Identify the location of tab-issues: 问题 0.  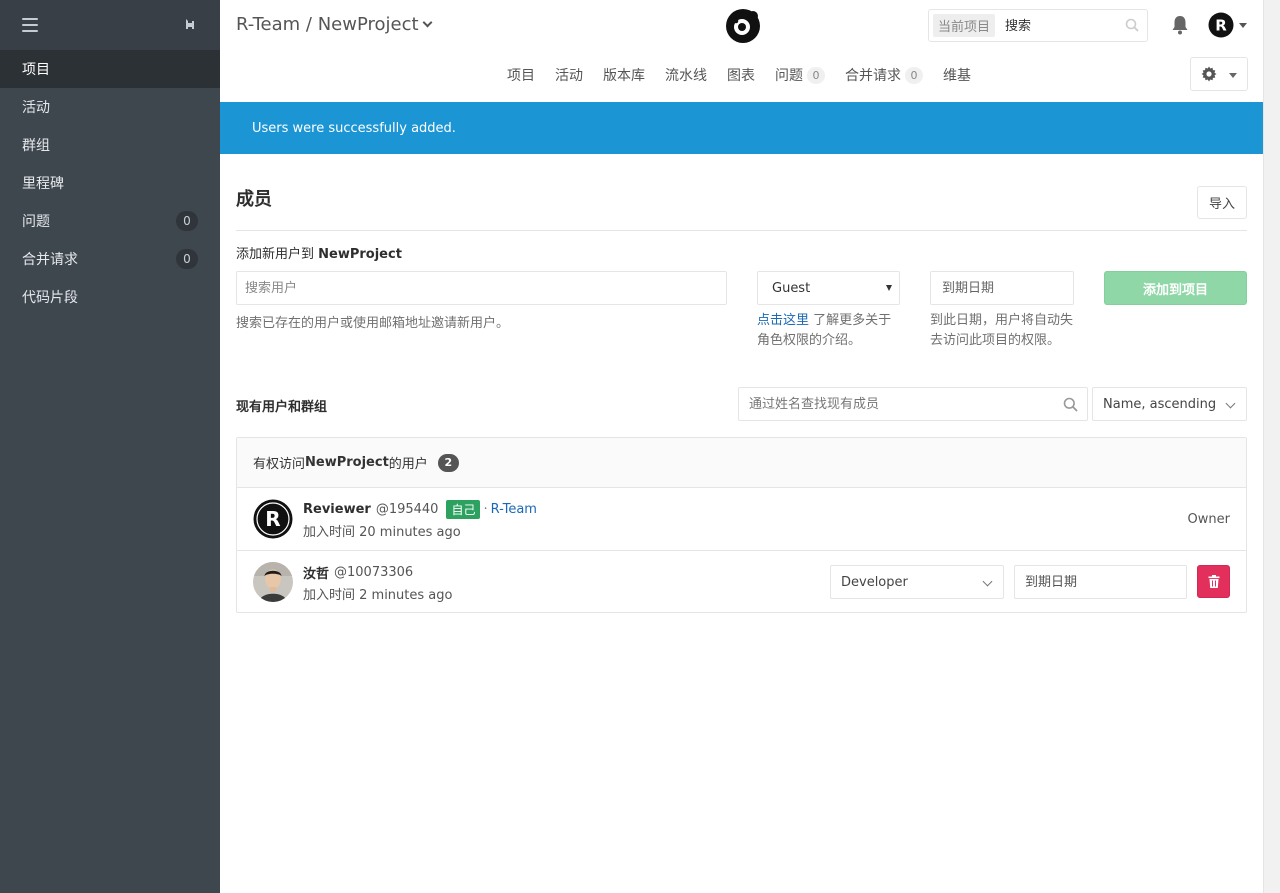
(800, 75).